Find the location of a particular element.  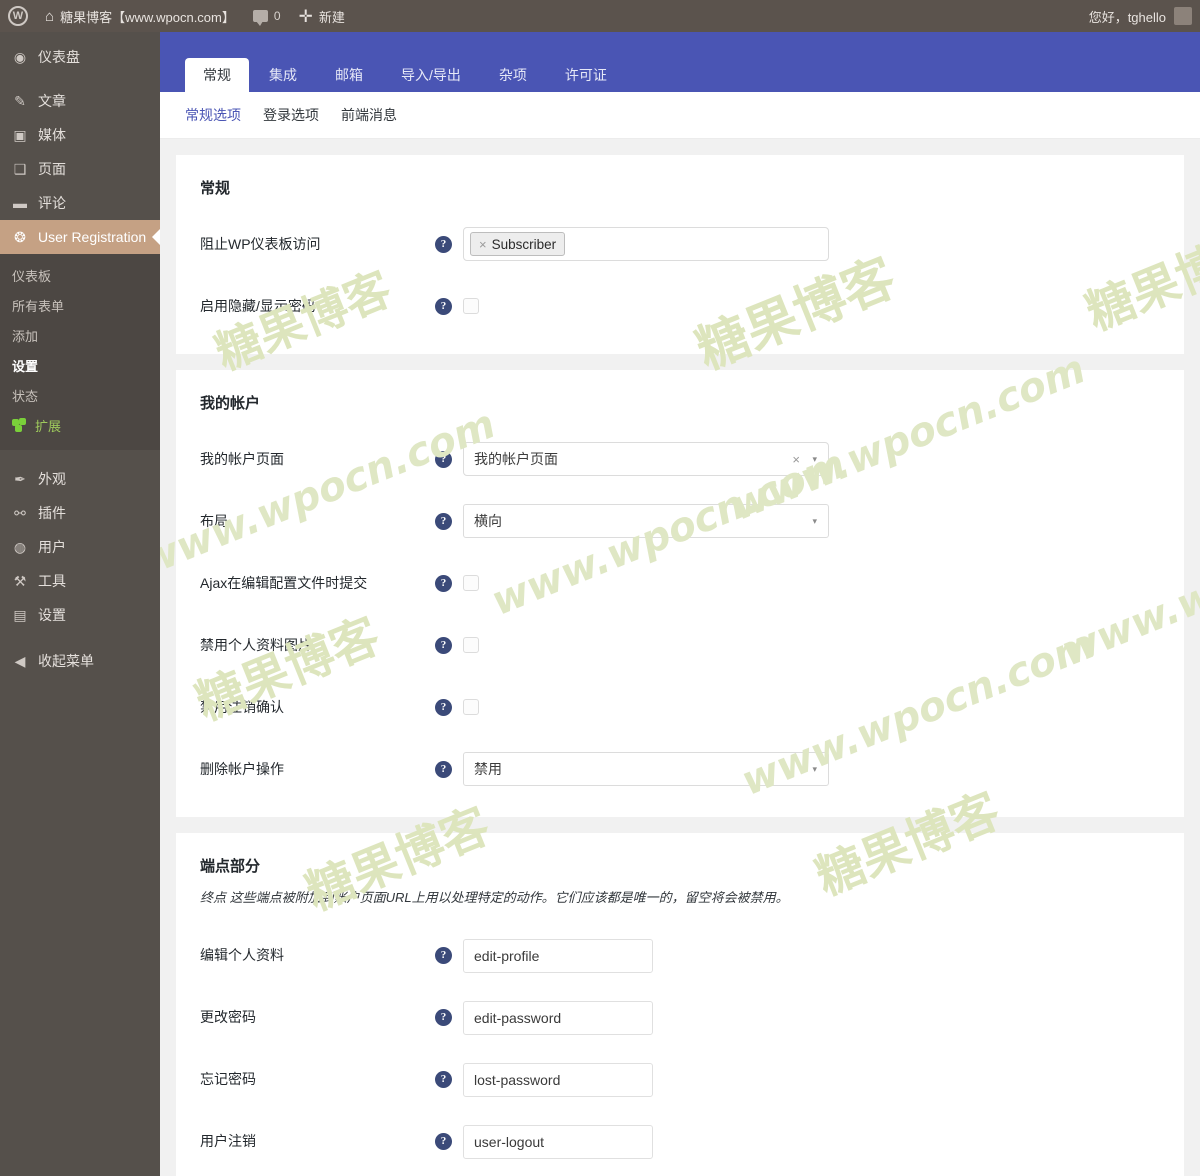

field-layout: 布局 ? 横向 ▾ is located at coordinates (680, 521).